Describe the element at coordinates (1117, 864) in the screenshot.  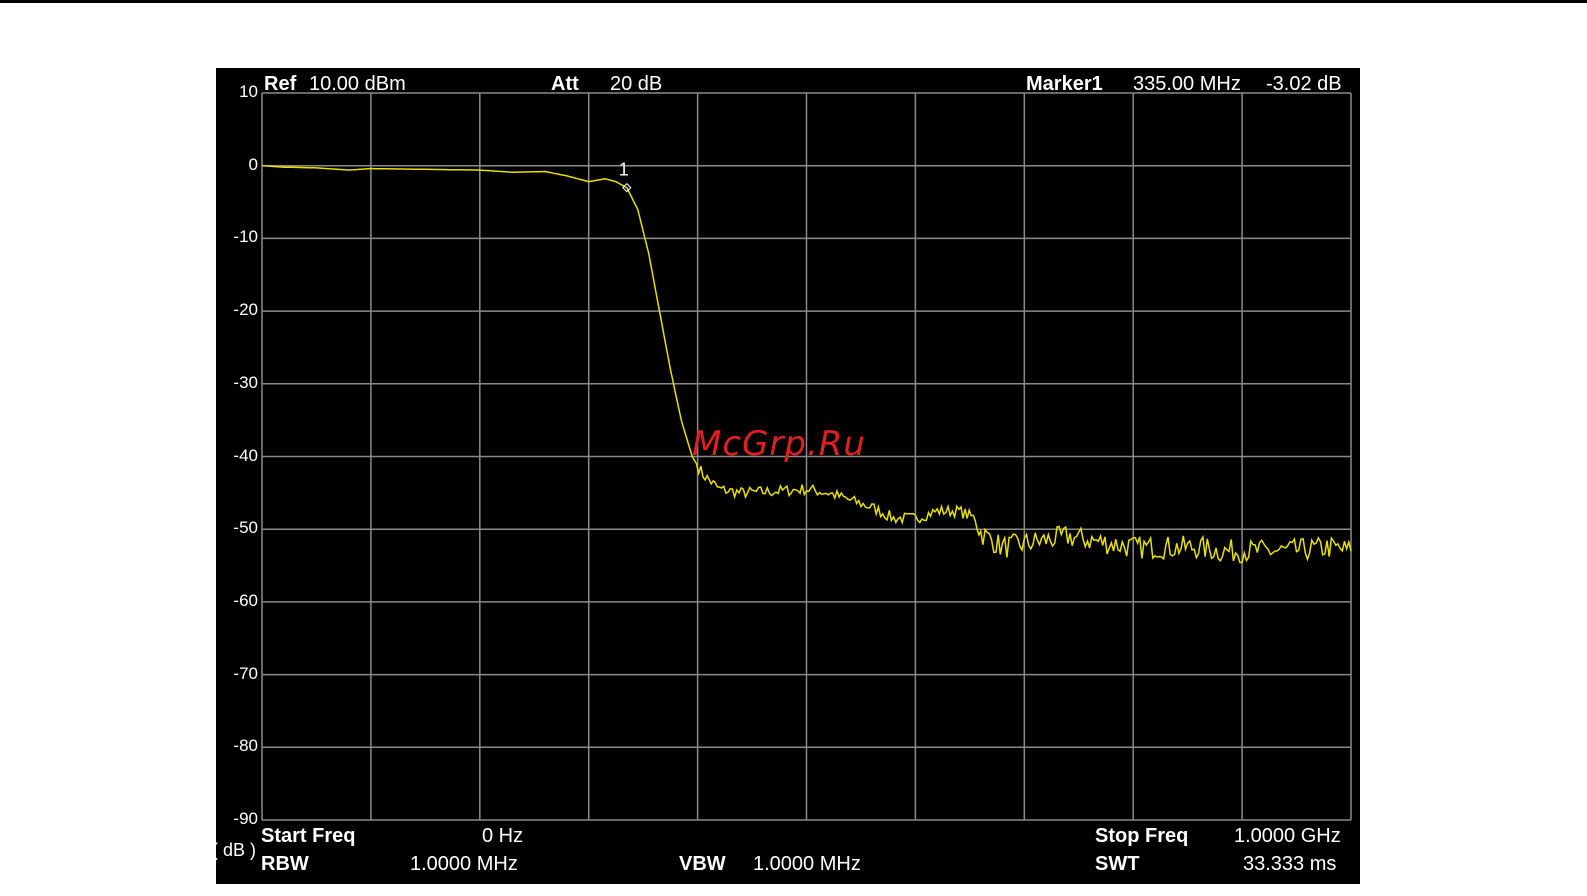
I see `swt-label: SWT` at that location.